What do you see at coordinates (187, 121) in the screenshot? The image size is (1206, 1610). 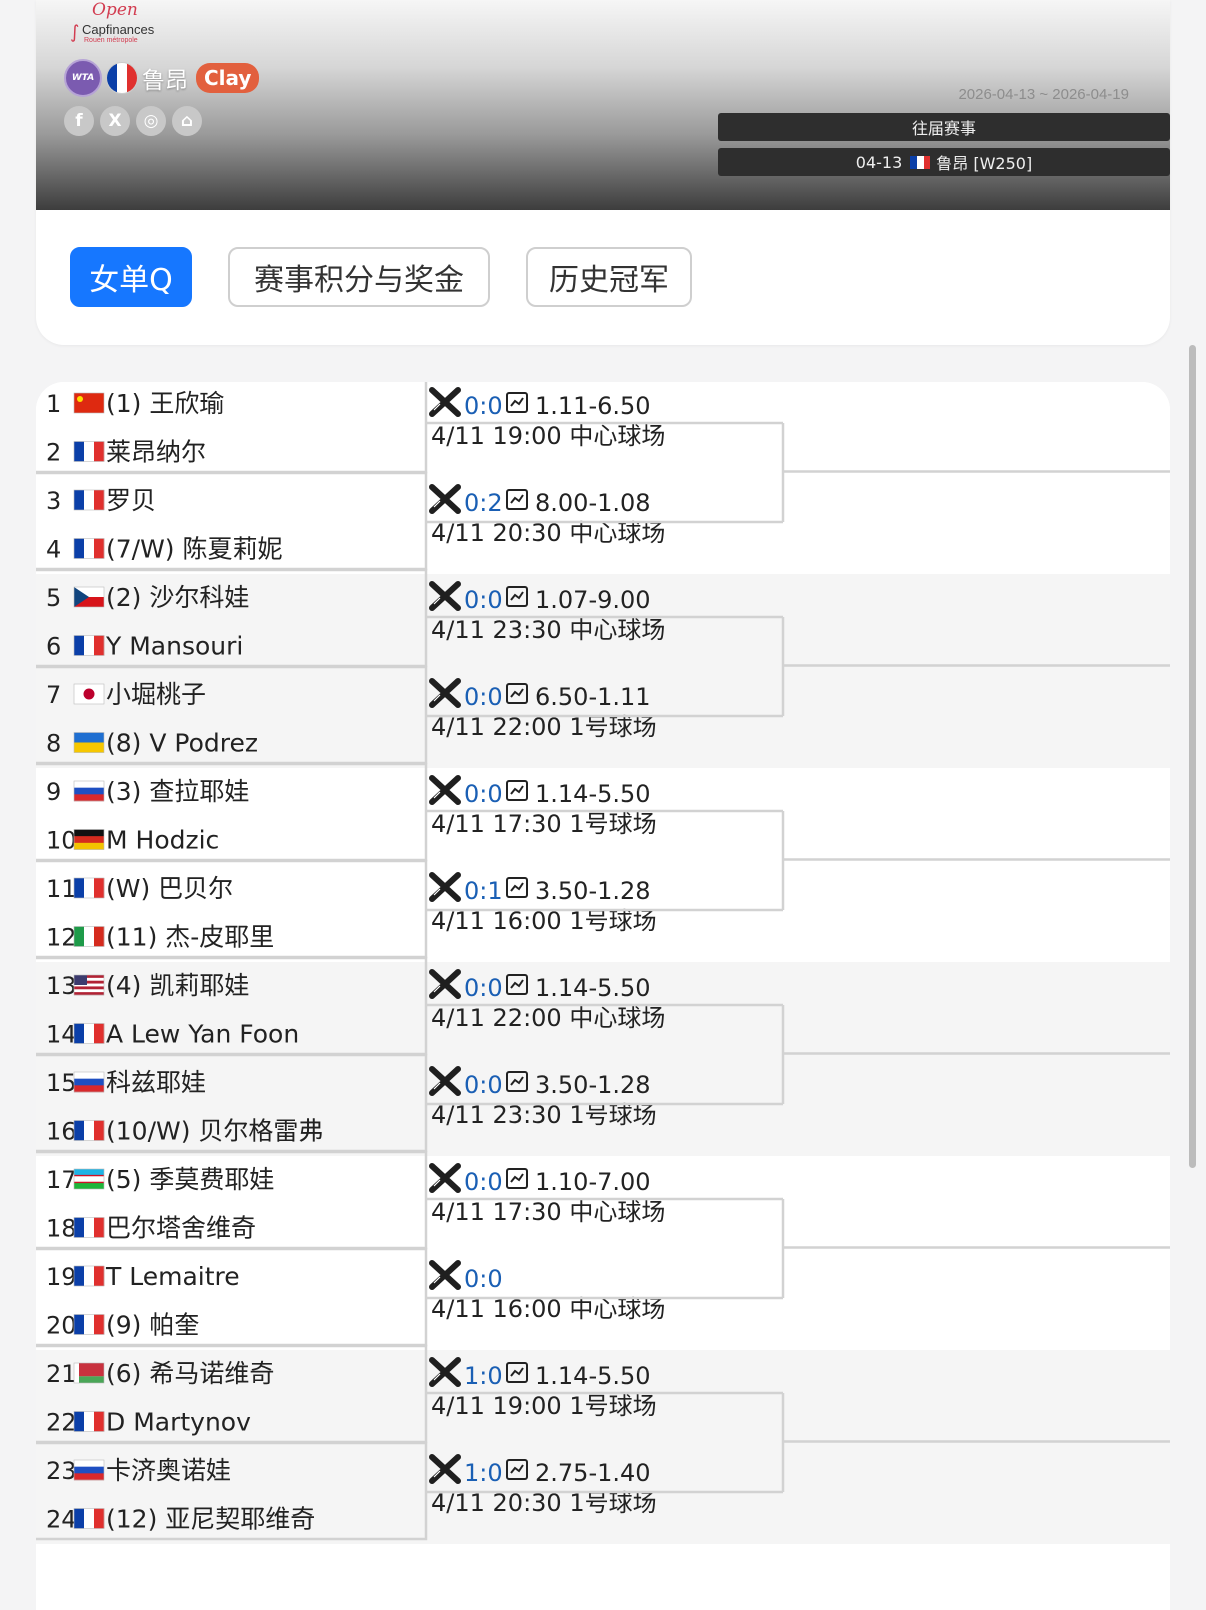 I see `home-icon: ⌂` at bounding box center [187, 121].